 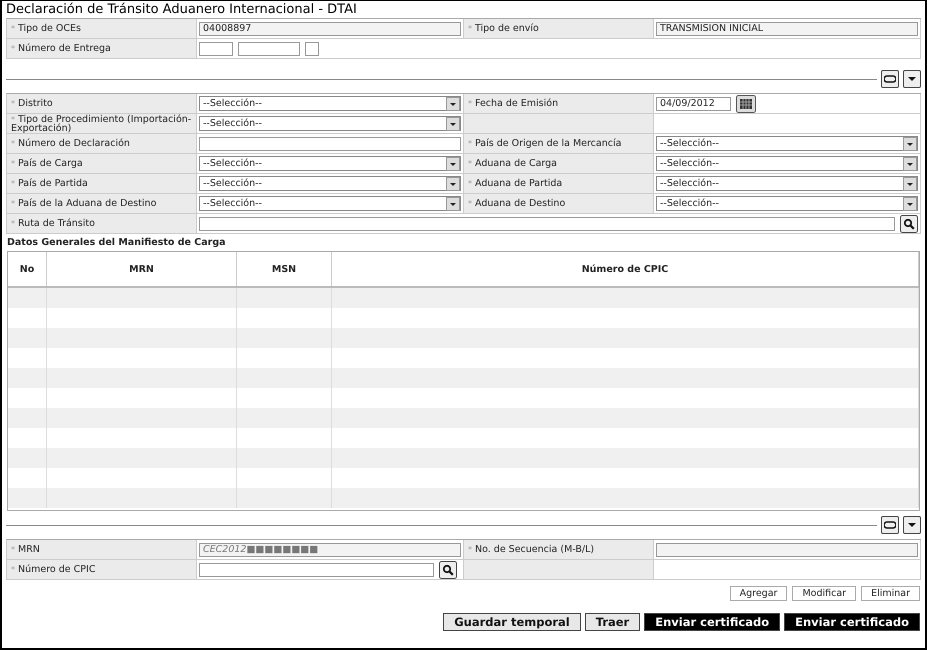 What do you see at coordinates (116, 243) in the screenshot?
I see `section-title: Datos Generales del Manifiesto de Carga` at bounding box center [116, 243].